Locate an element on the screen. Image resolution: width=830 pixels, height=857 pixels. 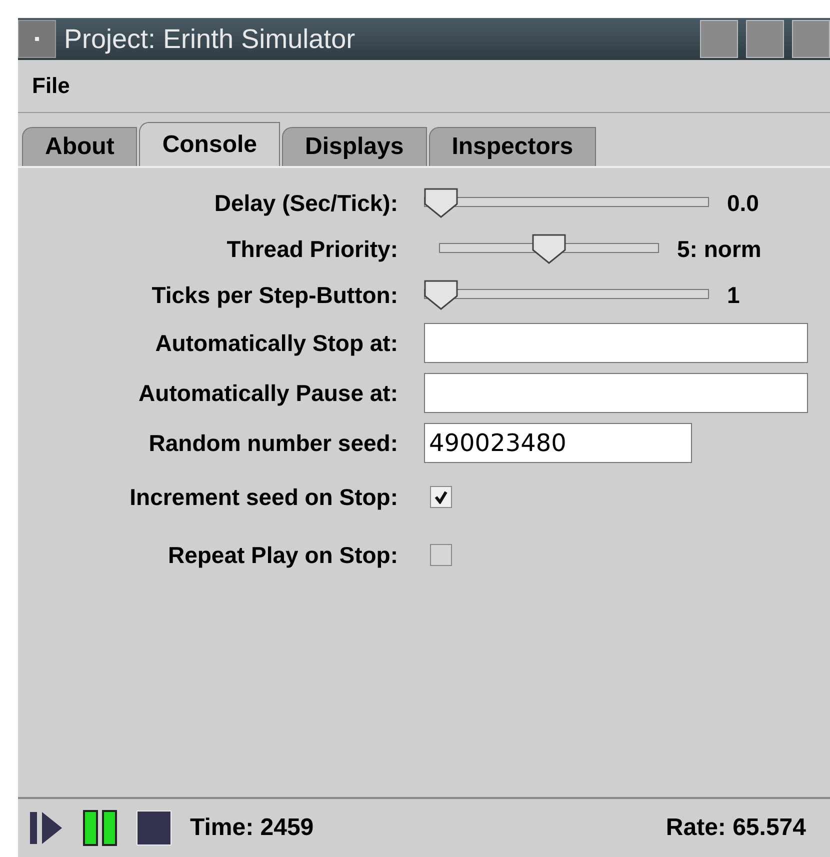
tab: Displays is located at coordinates (354, 146).